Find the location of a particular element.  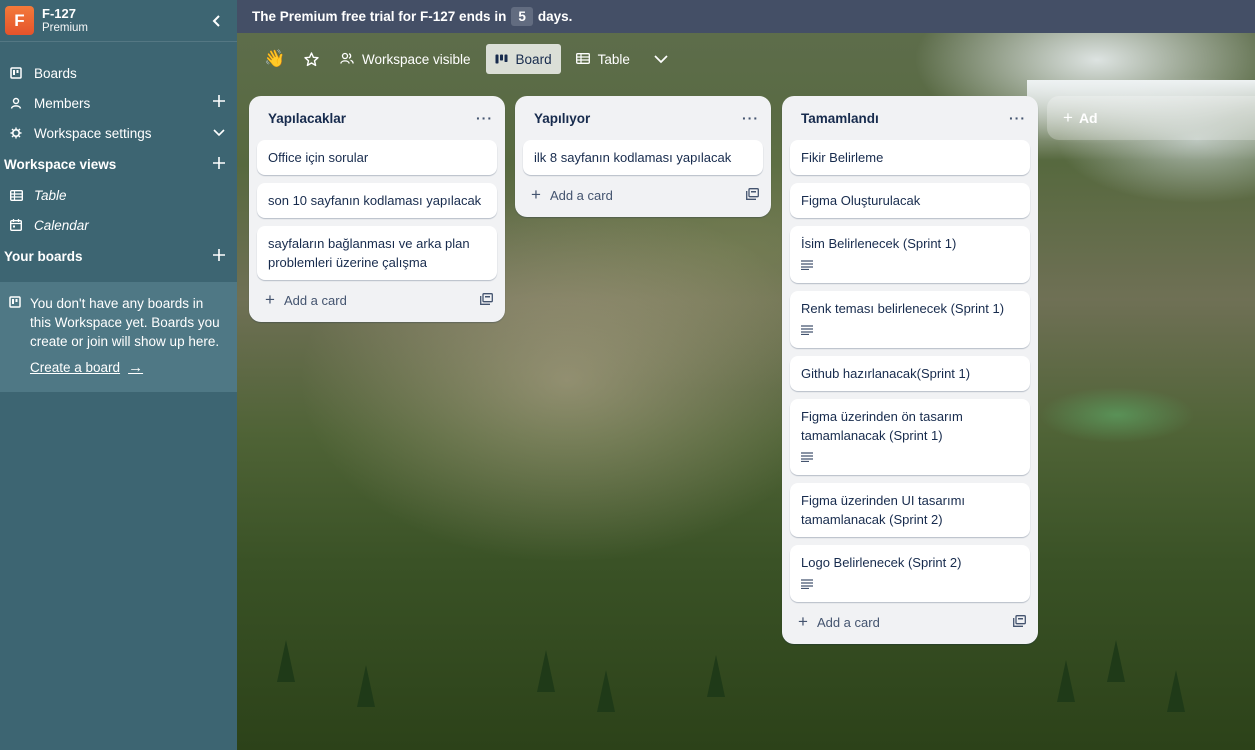

your-boards-heading: Your boards is located at coordinates (118, 256).